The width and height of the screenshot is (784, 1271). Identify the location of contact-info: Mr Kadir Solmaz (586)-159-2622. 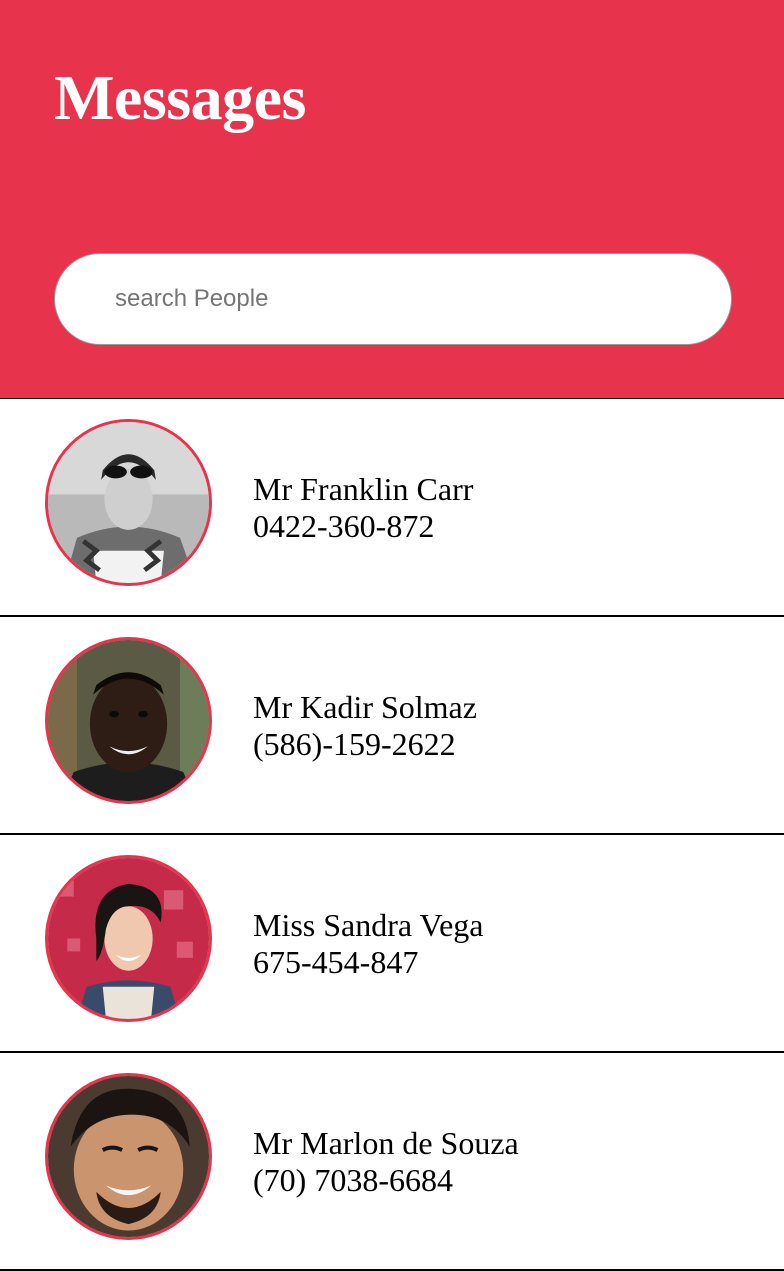
(365, 726).